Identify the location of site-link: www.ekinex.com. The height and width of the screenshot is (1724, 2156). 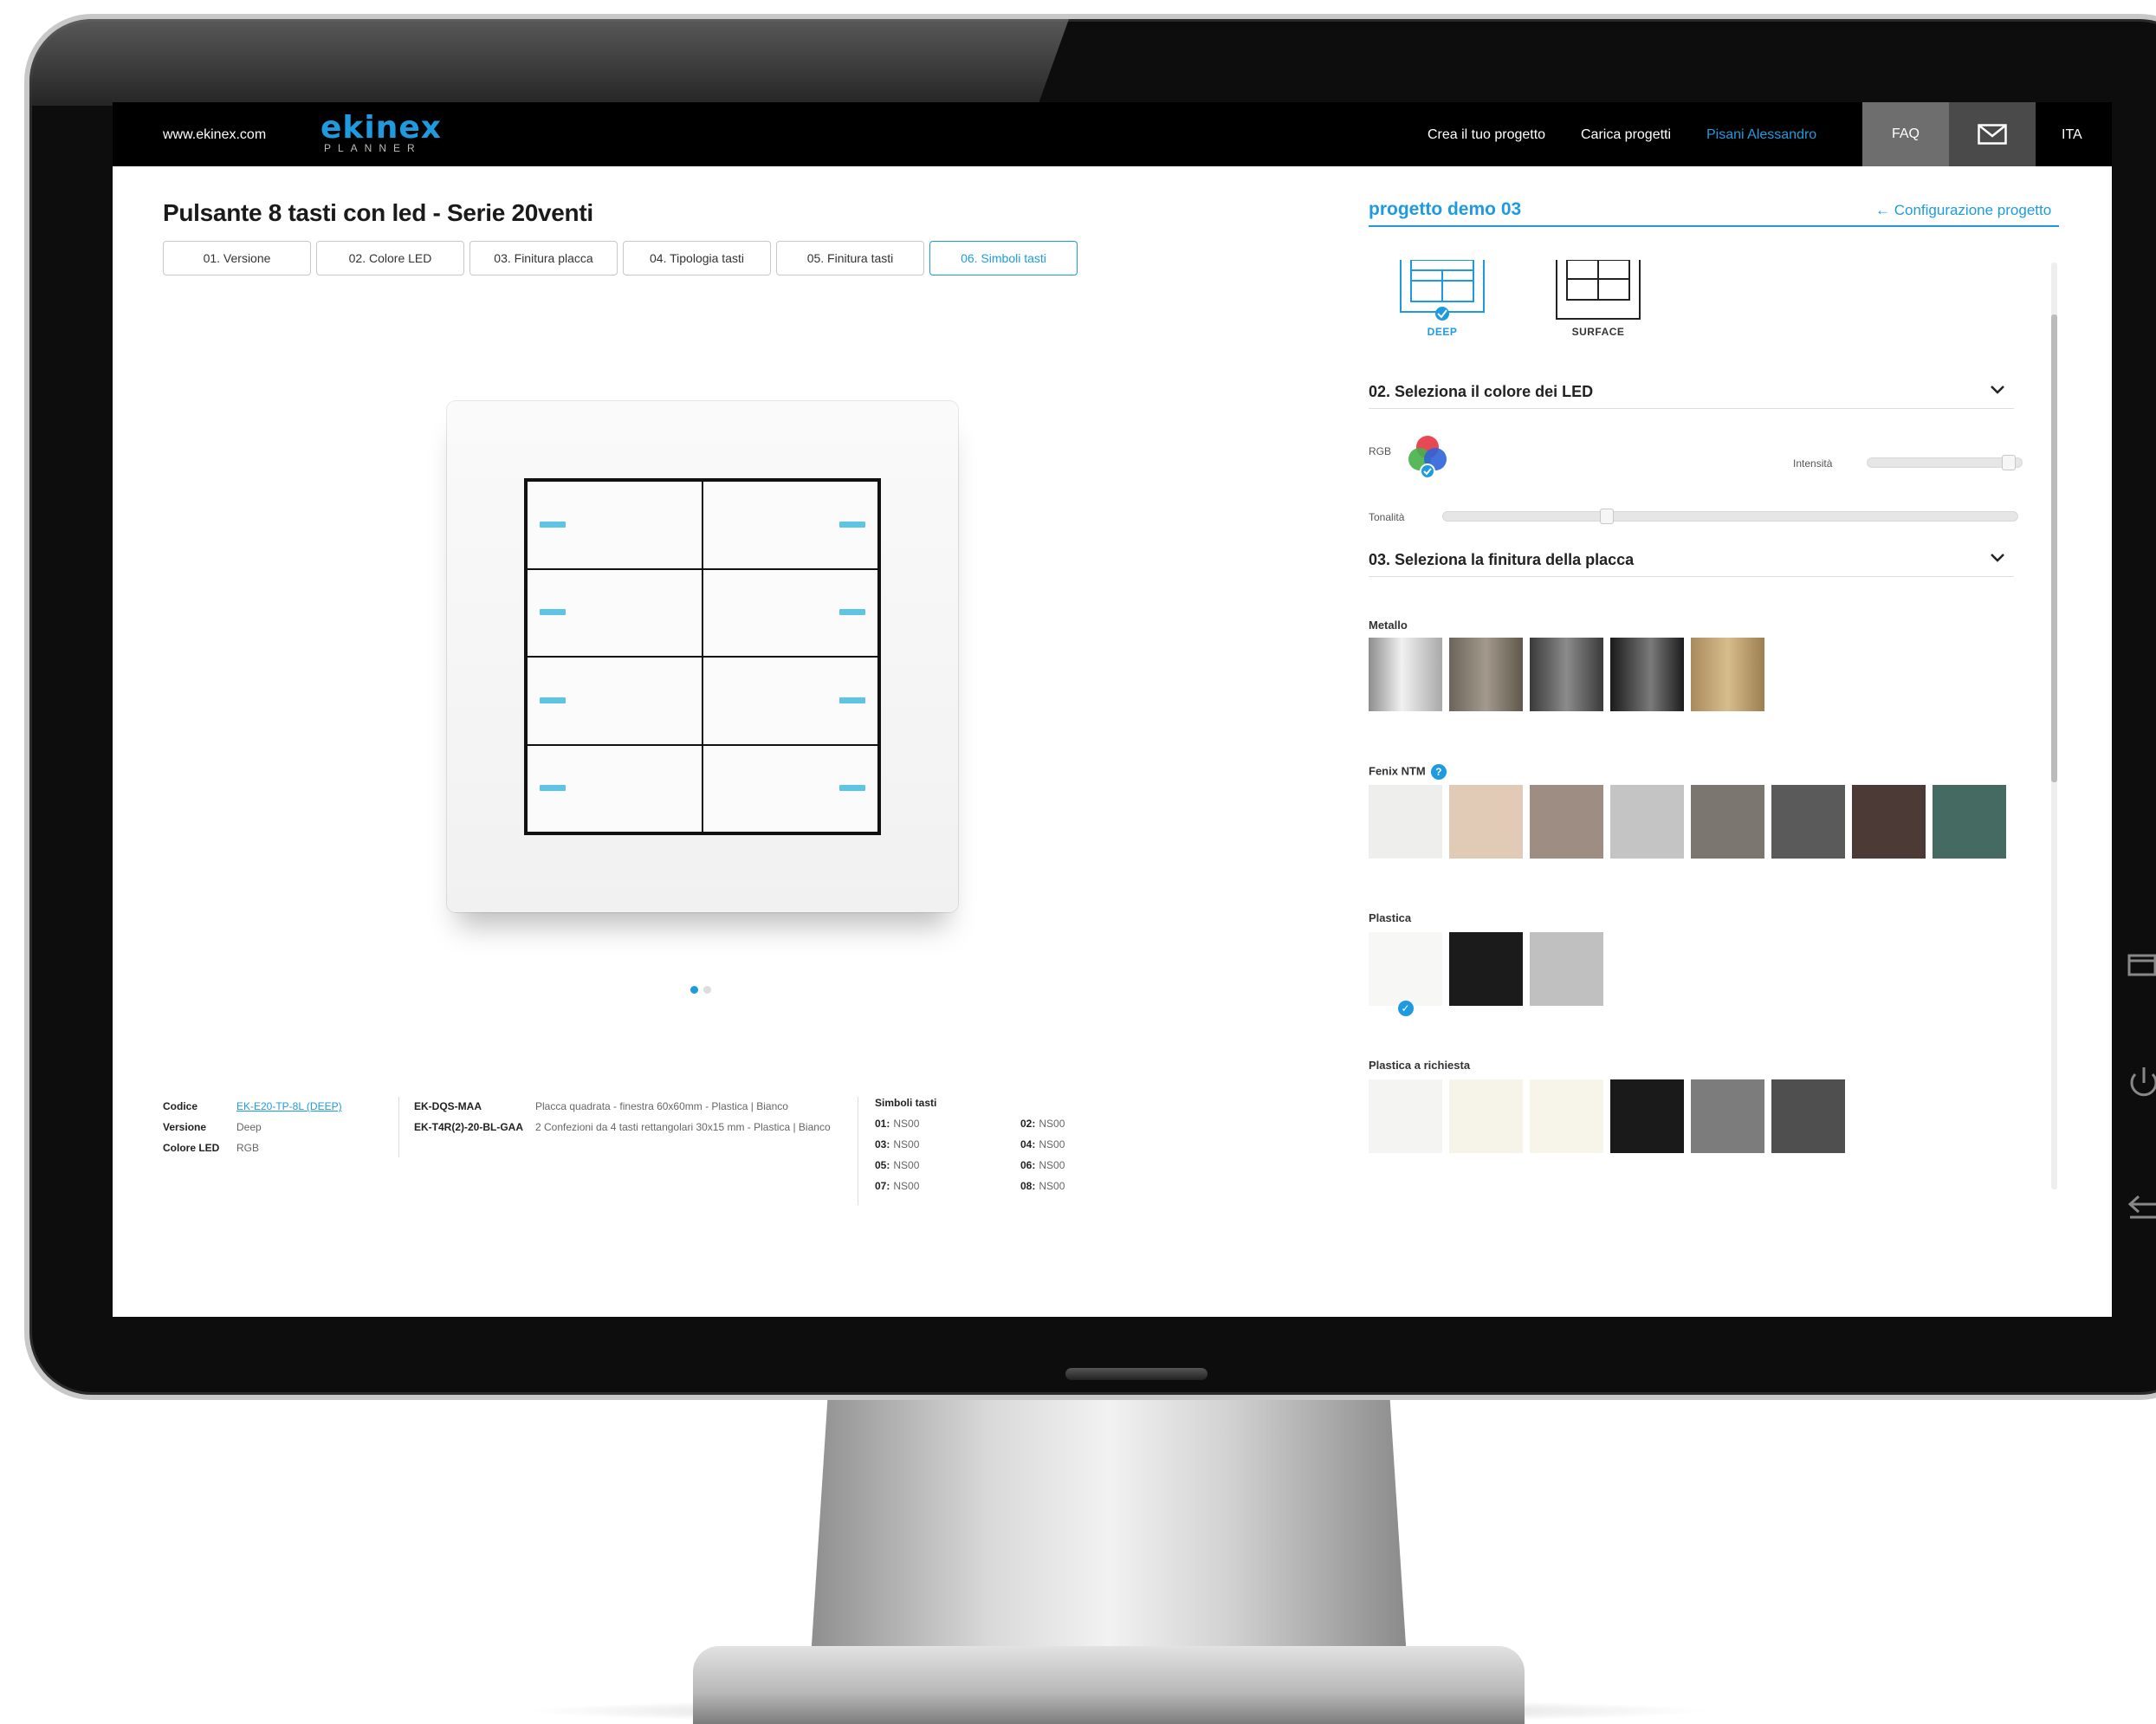
(214, 135).